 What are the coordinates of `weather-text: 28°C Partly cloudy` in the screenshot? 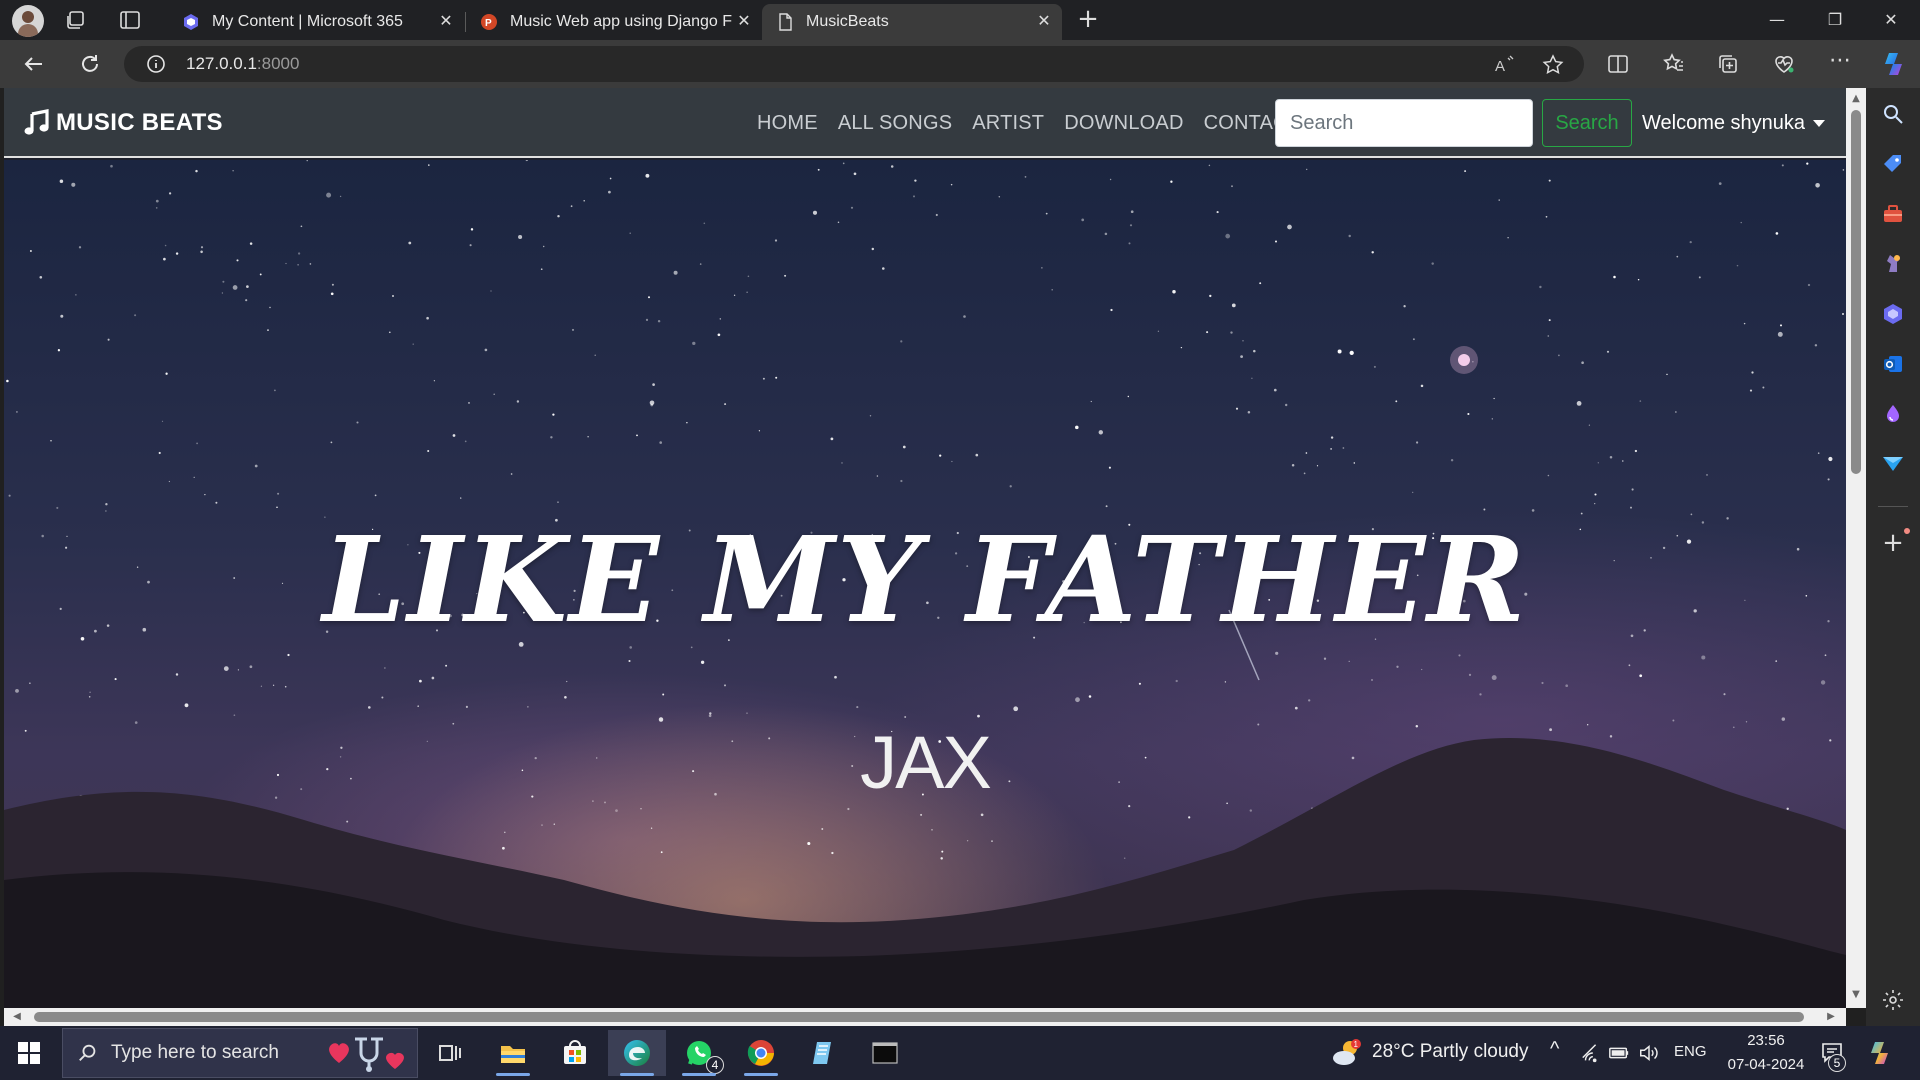 It's located at (1450, 1052).